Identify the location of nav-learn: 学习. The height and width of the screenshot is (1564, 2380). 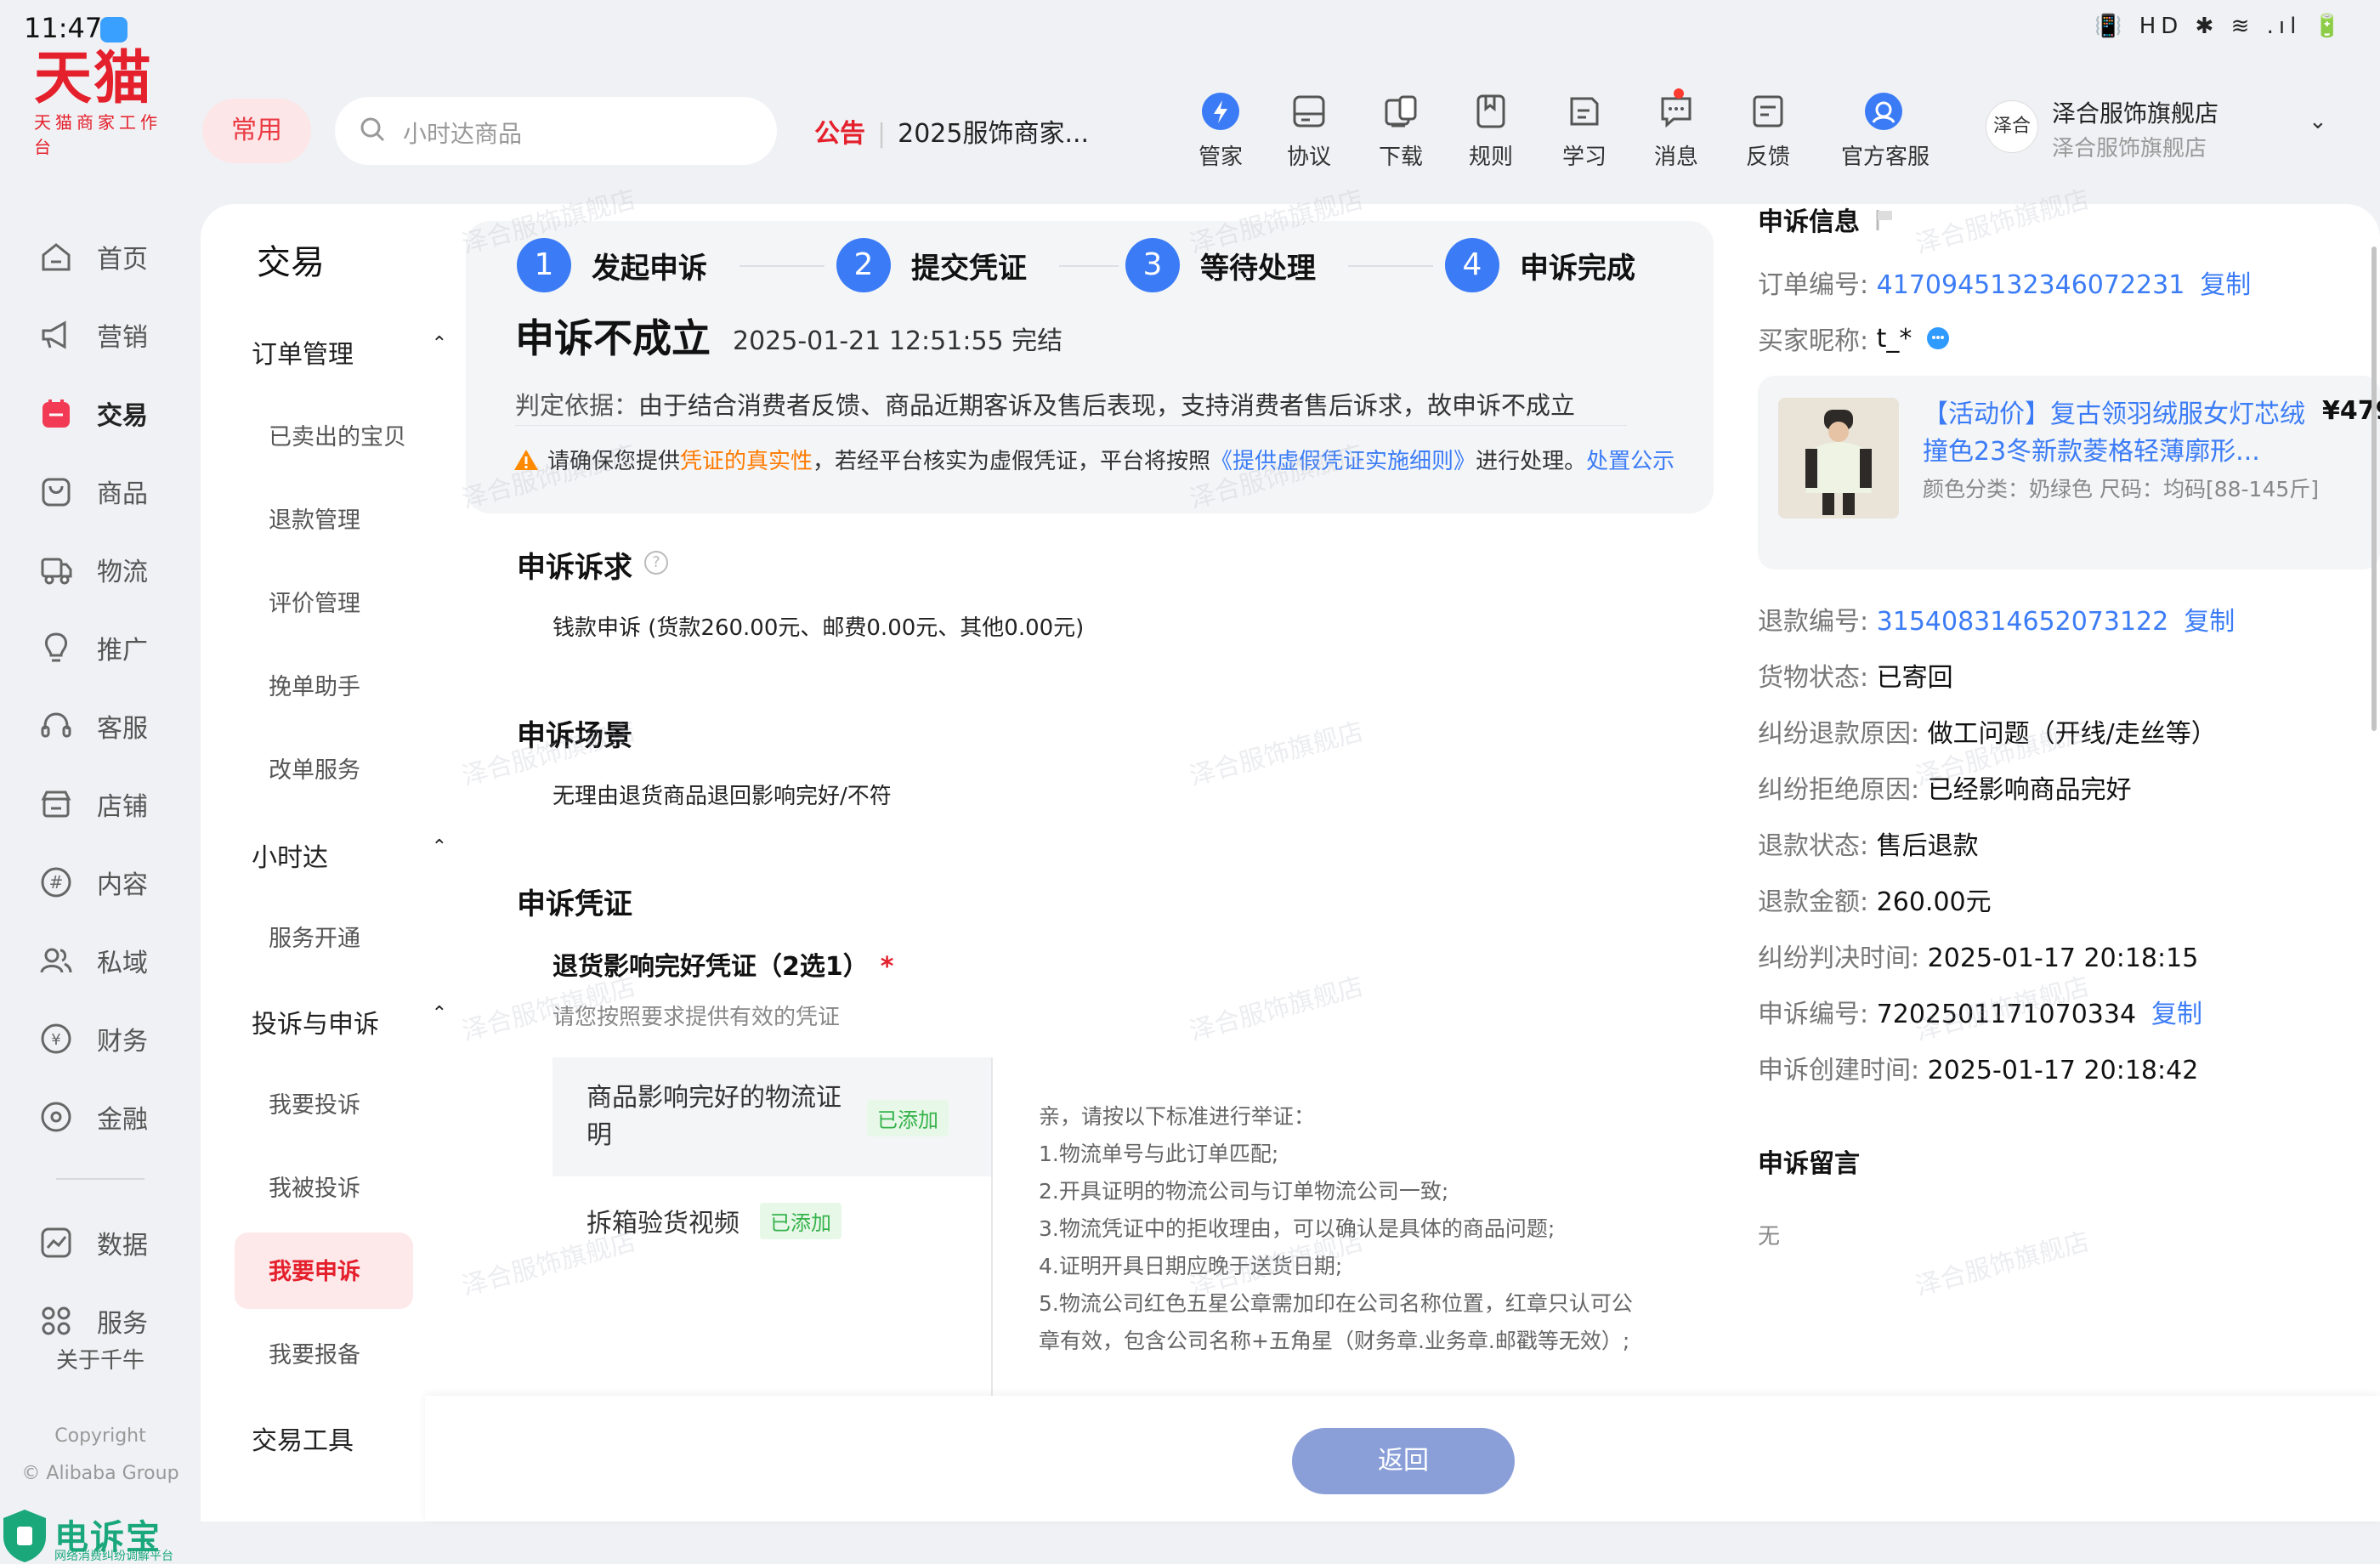
(1584, 130).